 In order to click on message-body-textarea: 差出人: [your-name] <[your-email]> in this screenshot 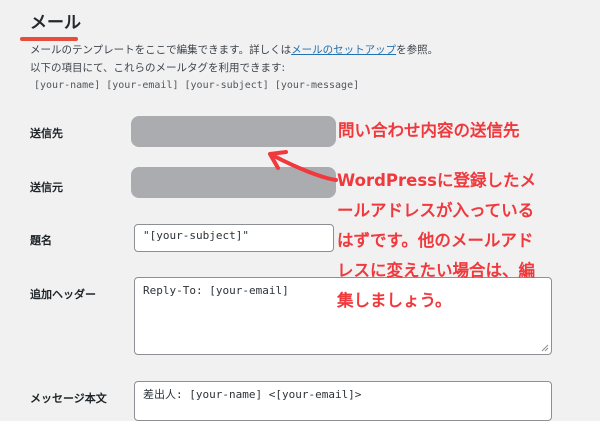, I will do `click(343, 401)`.